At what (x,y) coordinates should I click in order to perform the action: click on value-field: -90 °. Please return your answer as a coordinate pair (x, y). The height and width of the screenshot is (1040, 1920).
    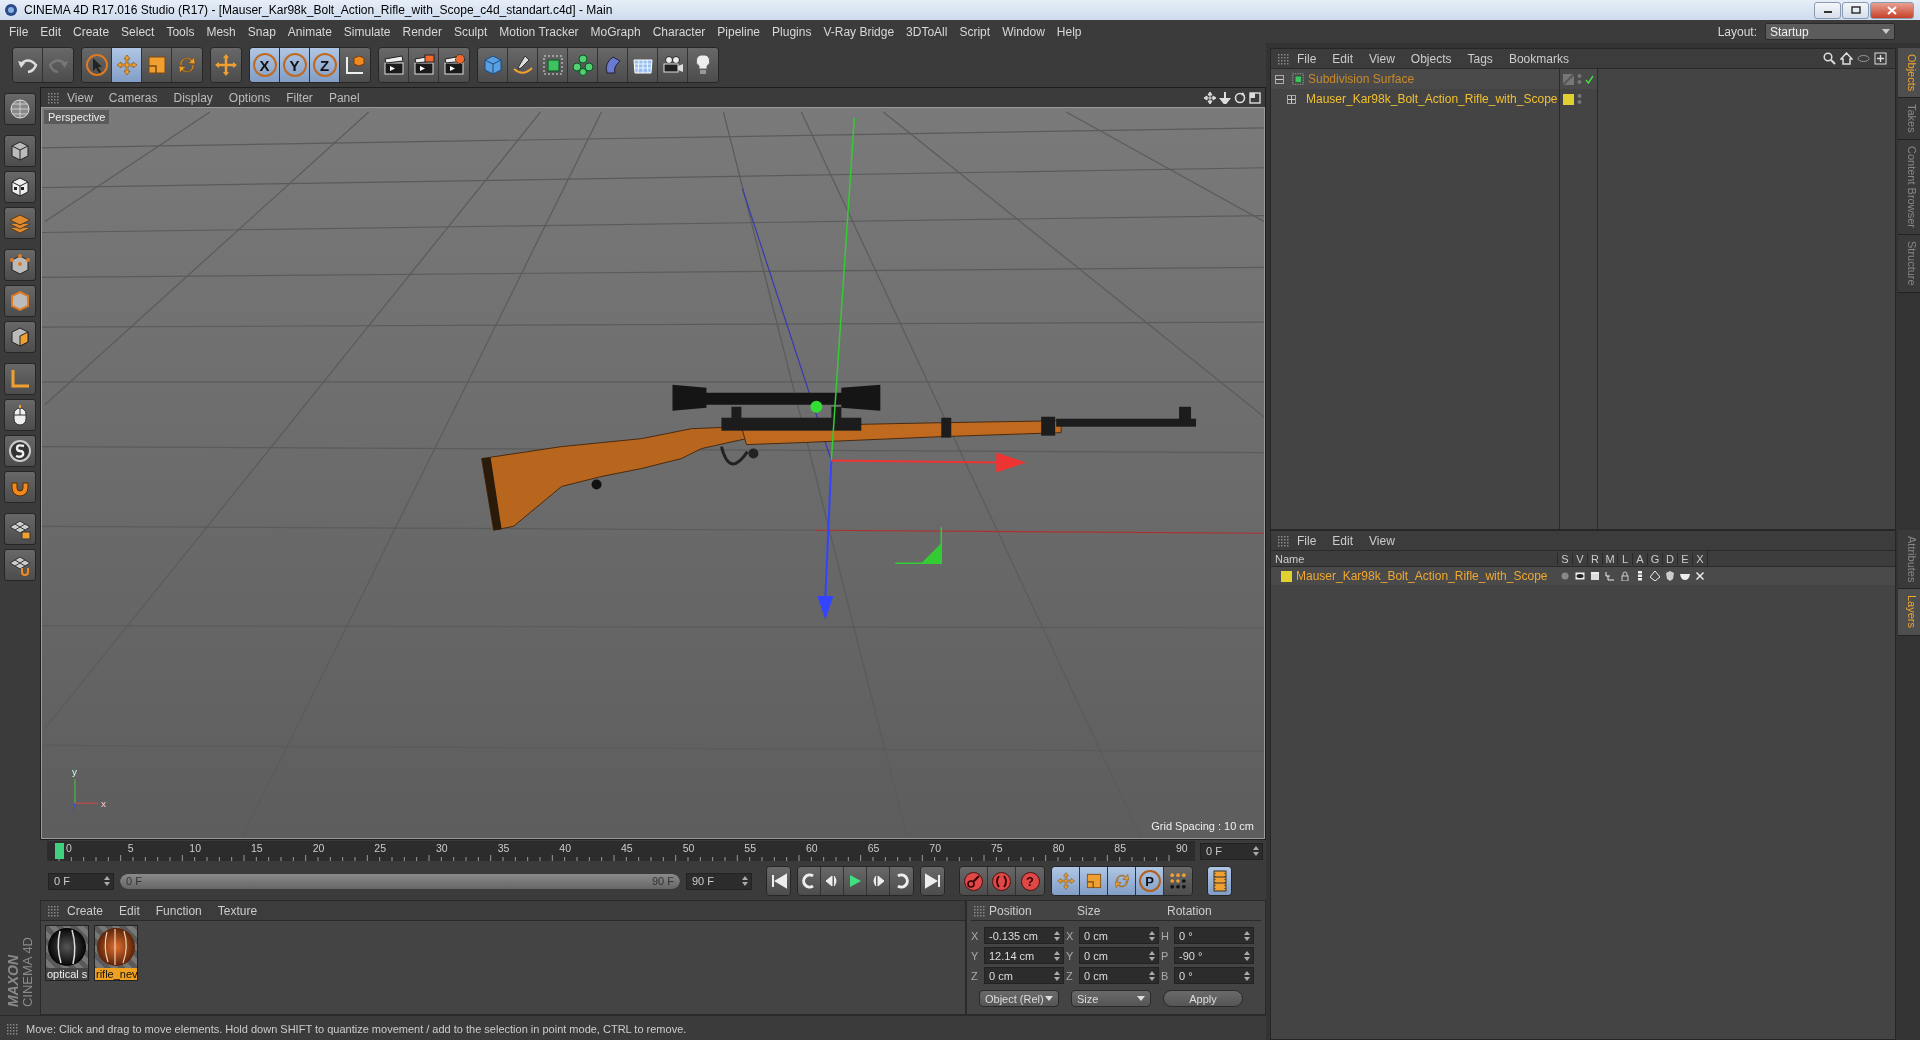
    Looking at the image, I should click on (1214, 955).